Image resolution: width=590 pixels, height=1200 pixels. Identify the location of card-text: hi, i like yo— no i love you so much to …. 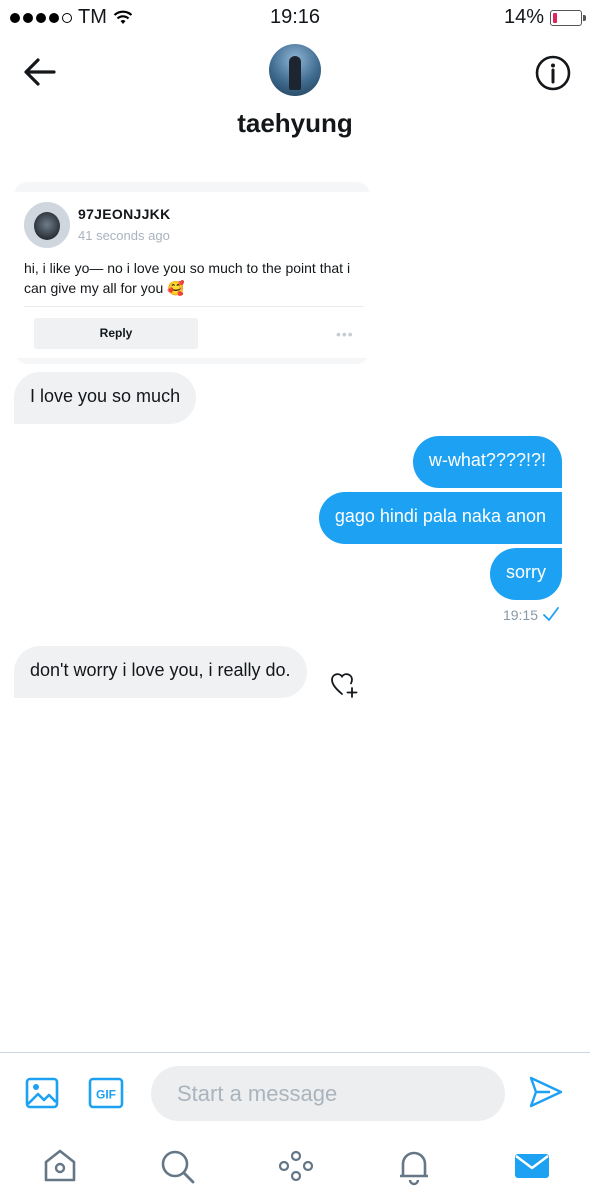
(187, 278).